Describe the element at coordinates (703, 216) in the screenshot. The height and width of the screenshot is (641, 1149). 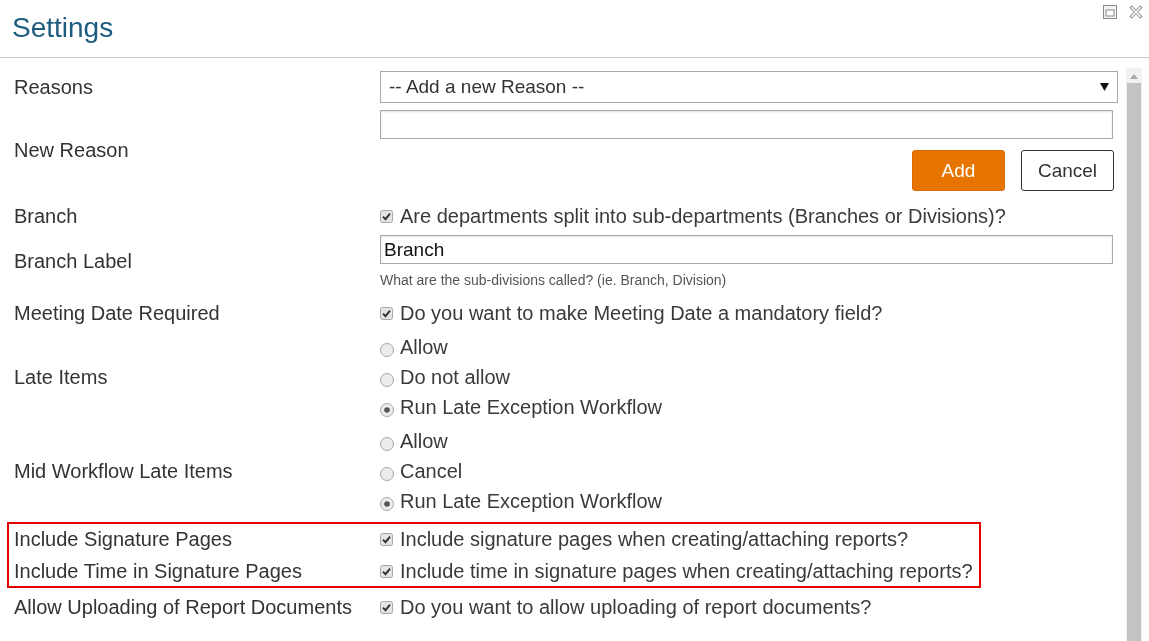
I see `checkbox-label: Are departments split into sub-departments (Branches or Divisions)?` at that location.